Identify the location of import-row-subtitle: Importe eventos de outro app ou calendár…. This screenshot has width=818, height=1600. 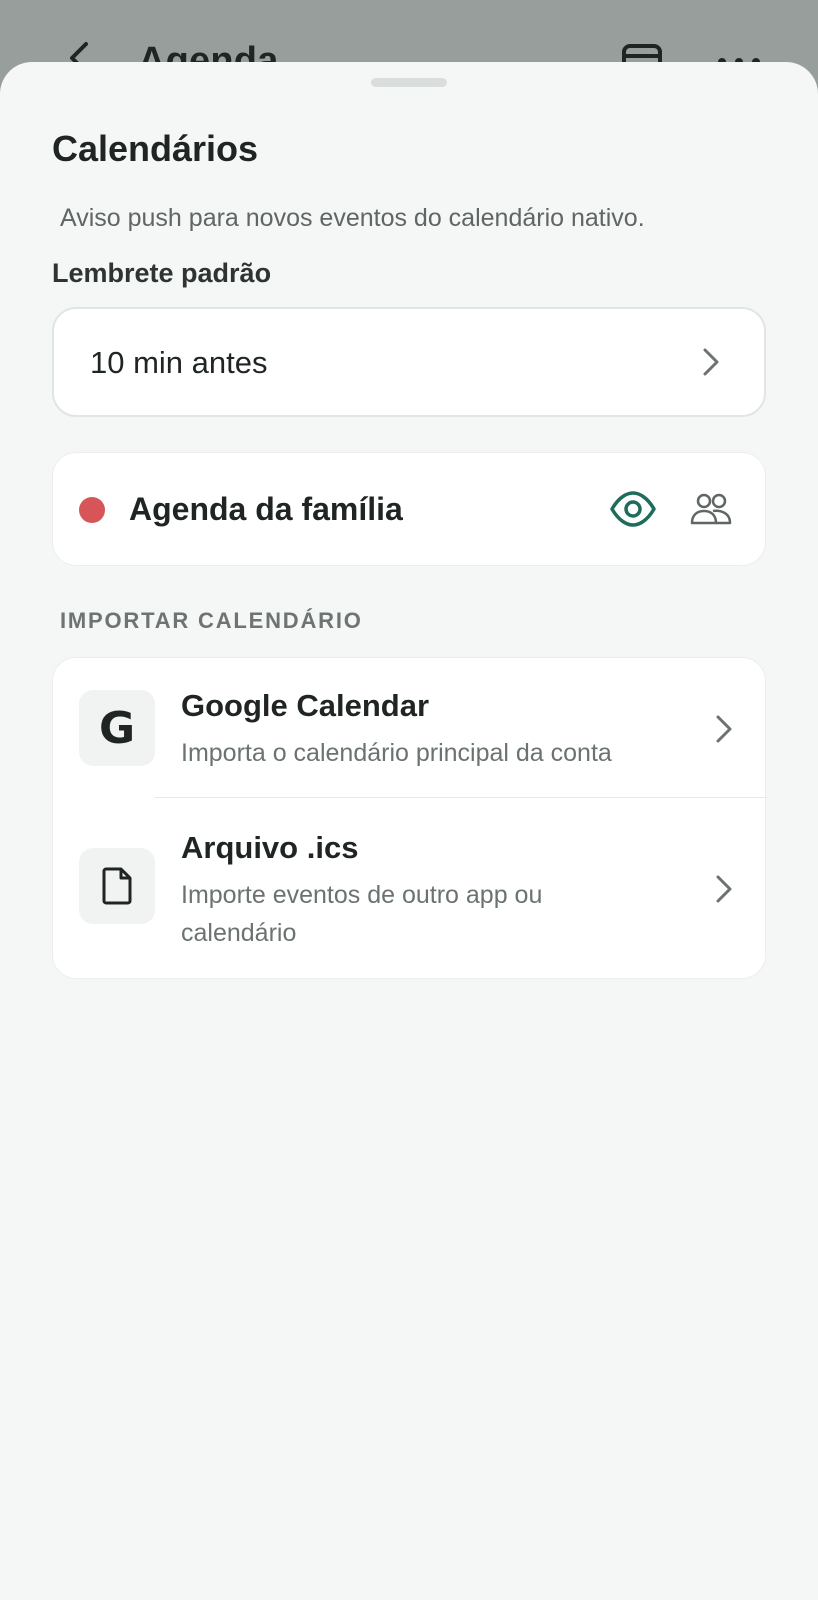
(362, 914).